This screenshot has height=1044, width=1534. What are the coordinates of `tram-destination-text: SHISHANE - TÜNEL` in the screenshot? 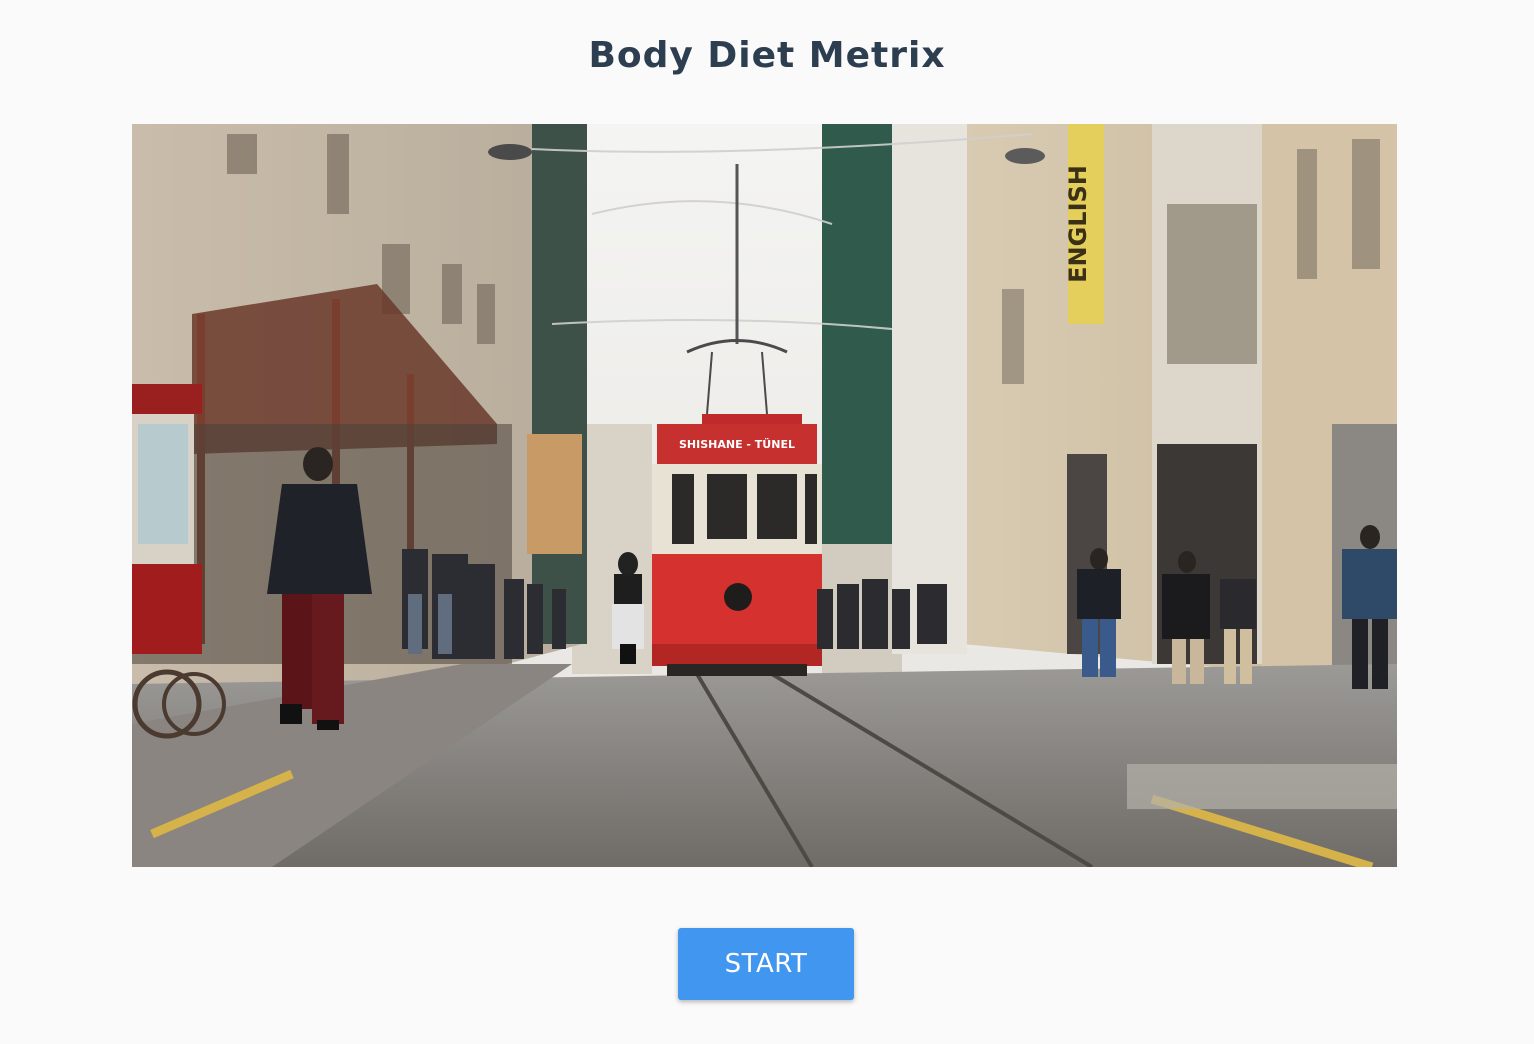 It's located at (737, 444).